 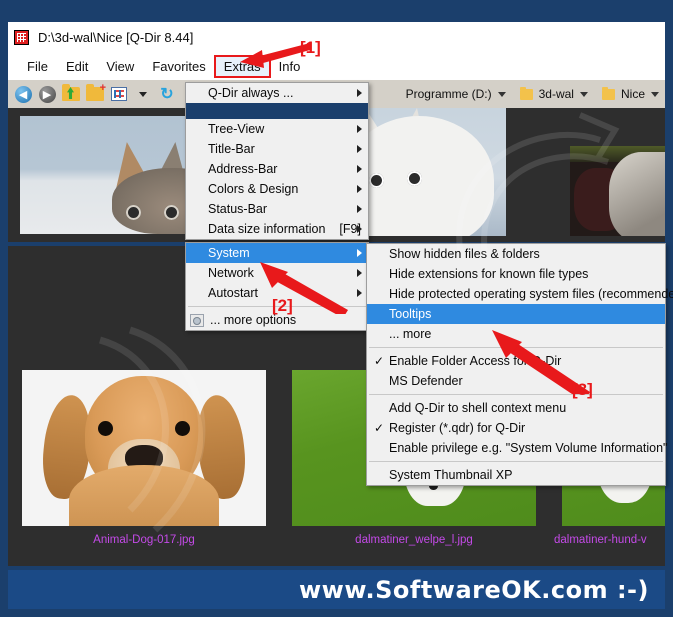 I want to click on new-folder-icon, so click(x=95, y=93).